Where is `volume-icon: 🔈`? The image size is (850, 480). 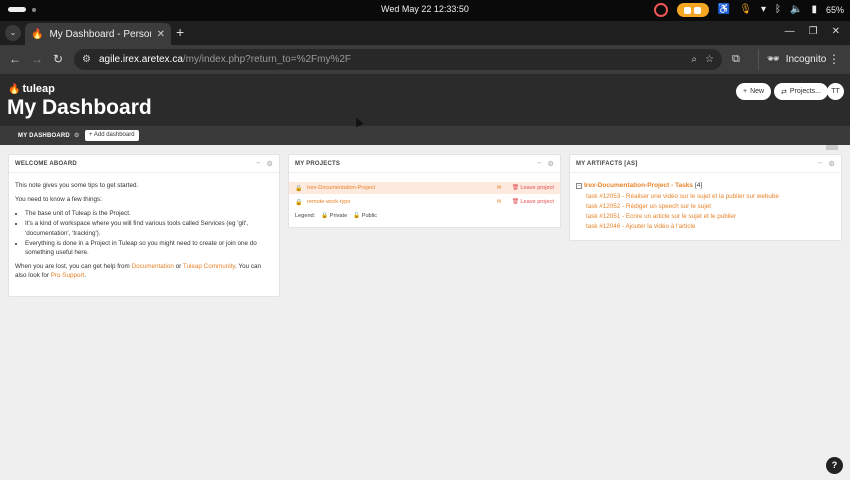
volume-icon: 🔈 is located at coordinates (796, 9).